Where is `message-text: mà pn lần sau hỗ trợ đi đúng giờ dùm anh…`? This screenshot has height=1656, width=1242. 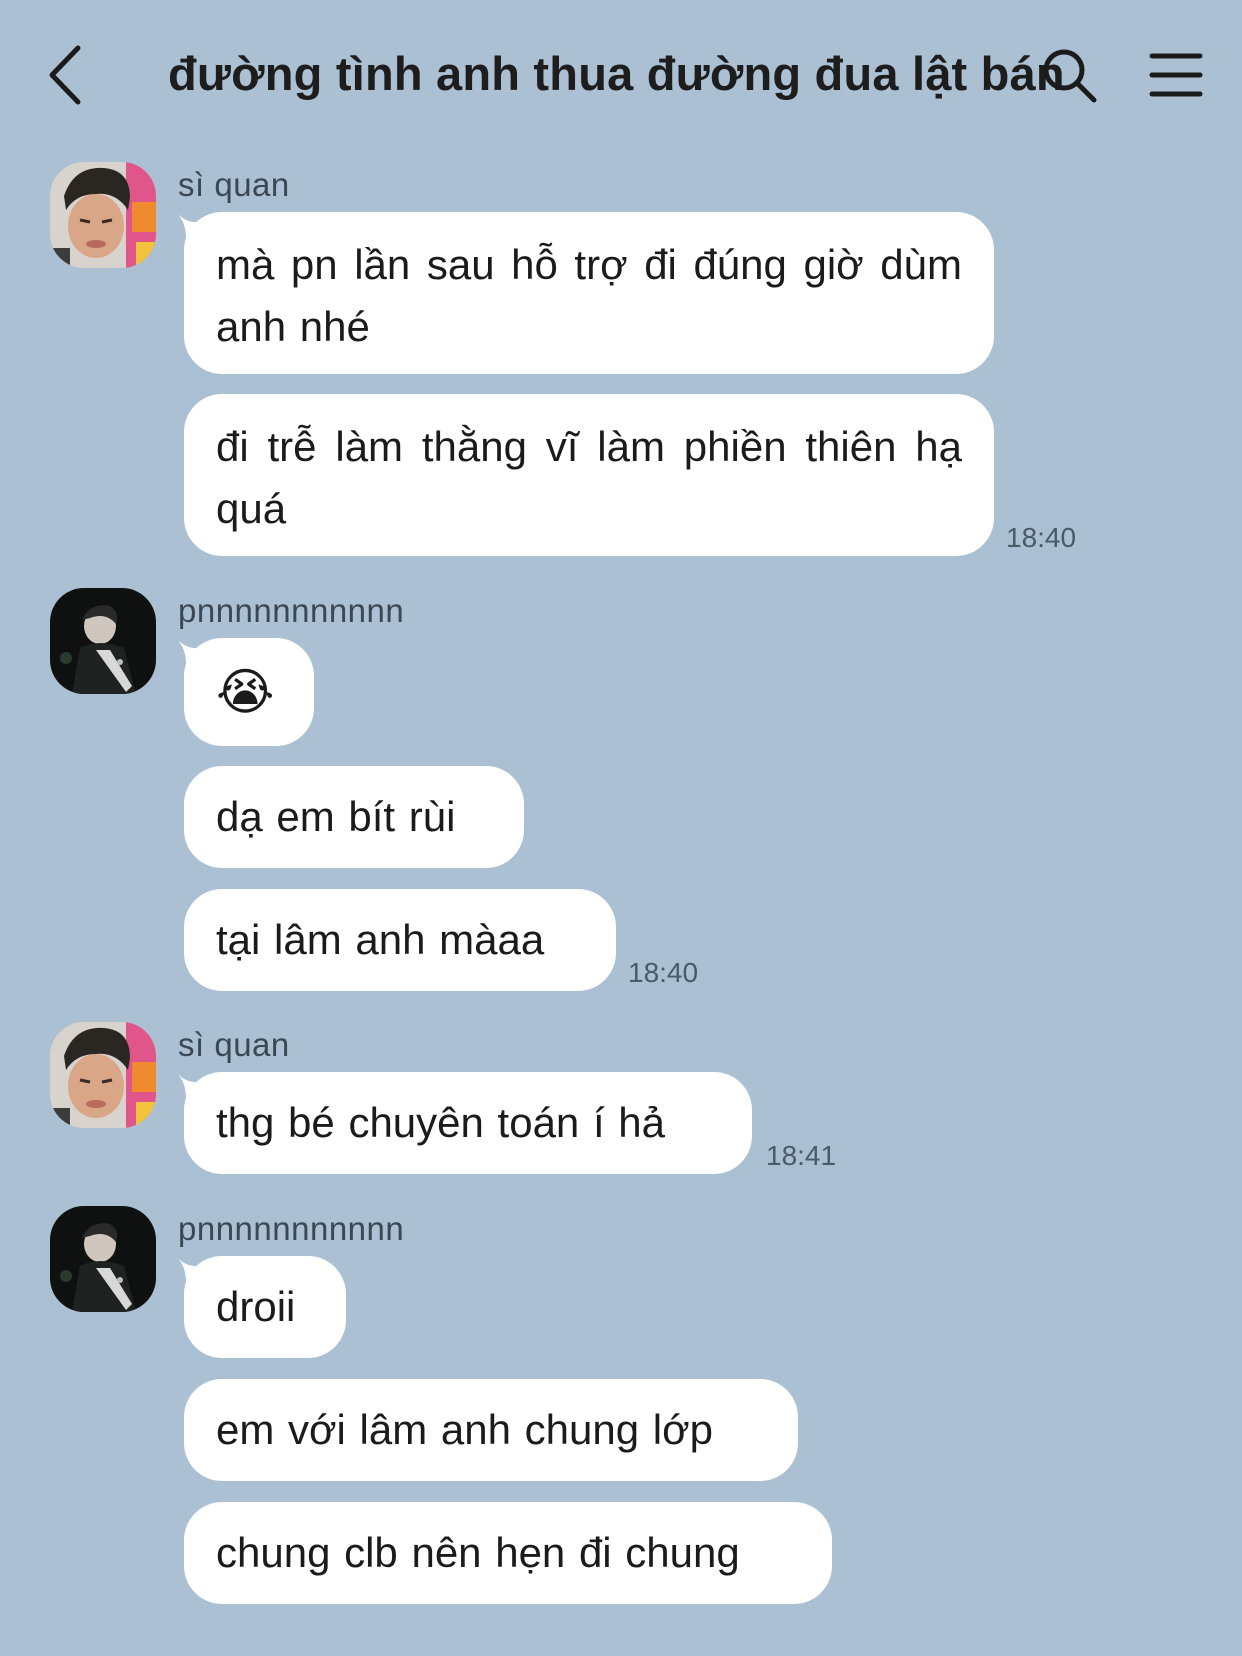 message-text: mà pn lần sau hỗ trợ đi đúng giờ dùm anh… is located at coordinates (589, 295).